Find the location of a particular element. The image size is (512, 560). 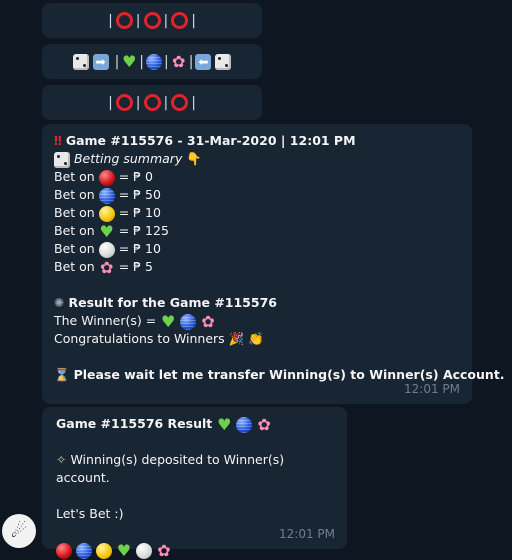

betting-summary-label: Betting summary is located at coordinates (128, 158).